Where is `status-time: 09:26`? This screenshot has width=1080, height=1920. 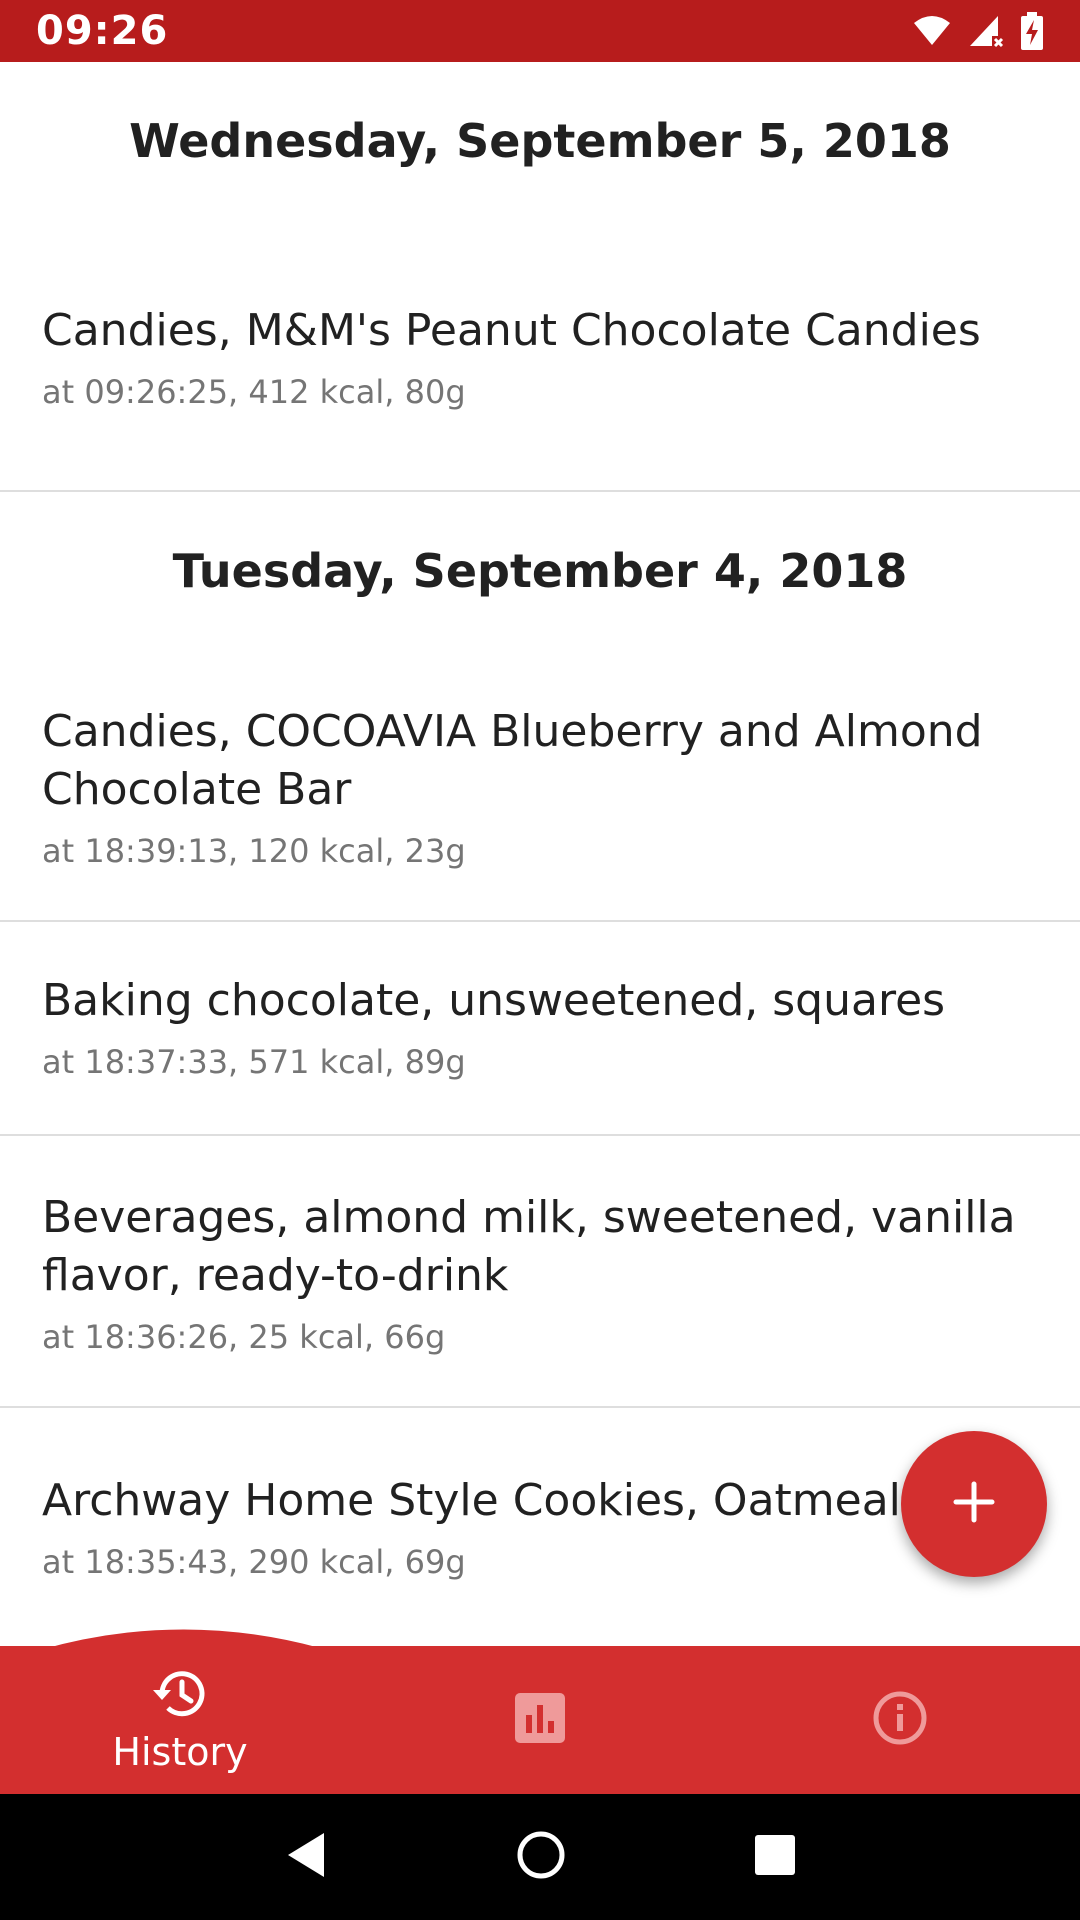 status-time: 09:26 is located at coordinates (102, 31).